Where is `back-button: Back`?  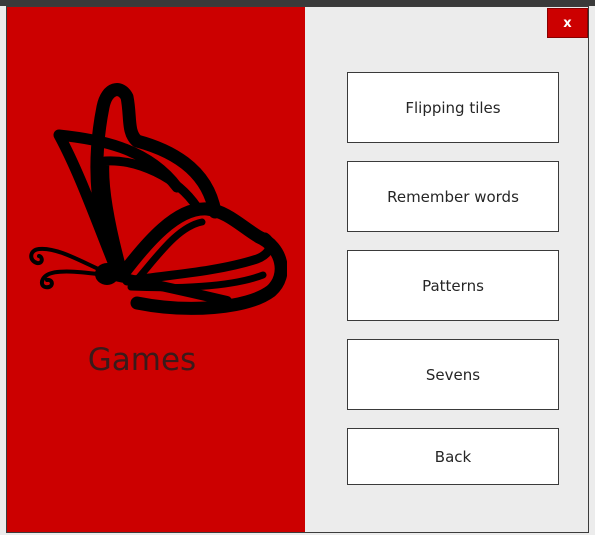 back-button: Back is located at coordinates (453, 456).